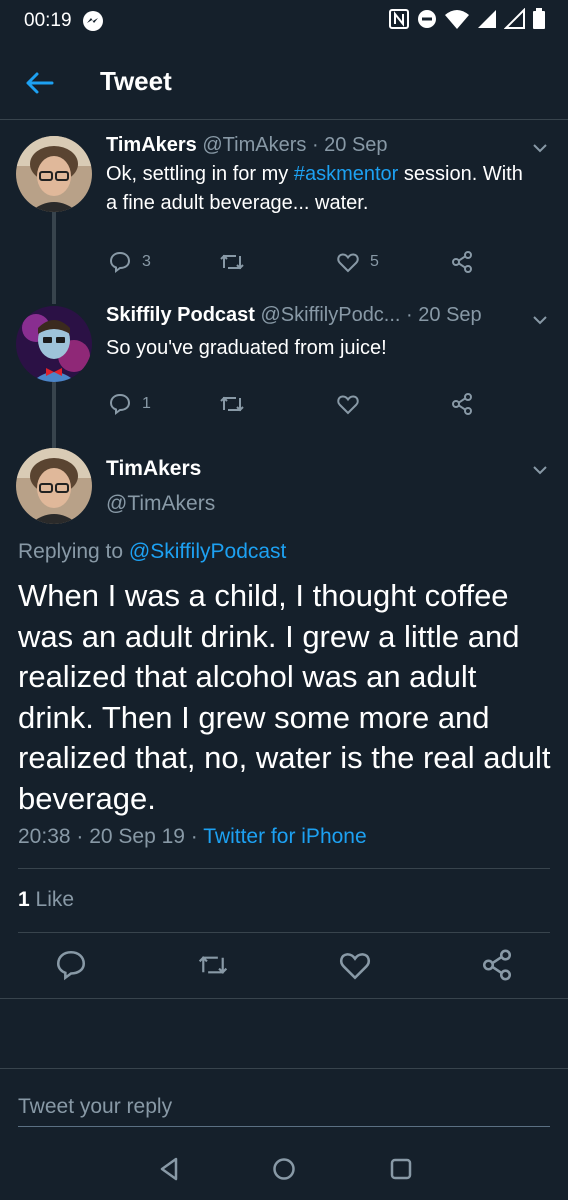  What do you see at coordinates (111, 836) in the screenshot?
I see `tweet-timestamp: 20:38 · 20 Sep 19 ·` at bounding box center [111, 836].